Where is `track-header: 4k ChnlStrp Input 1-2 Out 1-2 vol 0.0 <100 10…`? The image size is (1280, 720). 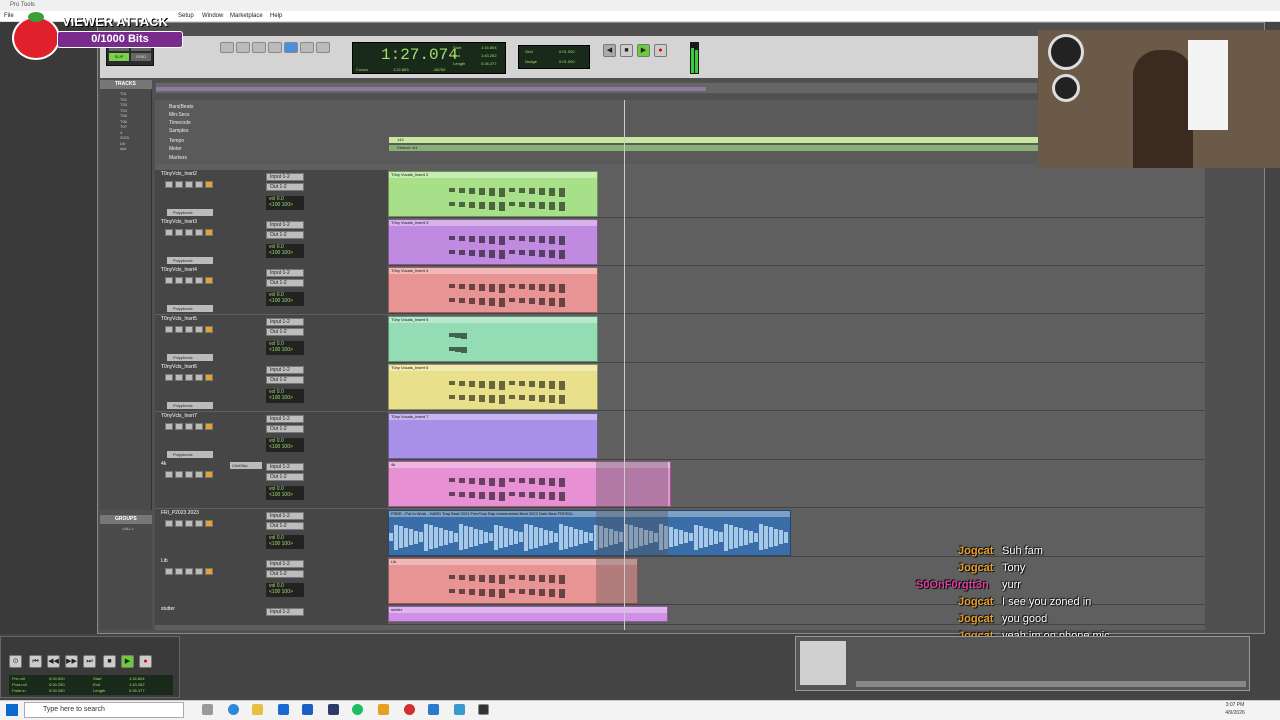
track-header: 4k ChnlStrp Input 1-2 Out 1-2 vol 0.0 <100 10… is located at coordinates (271, 484).